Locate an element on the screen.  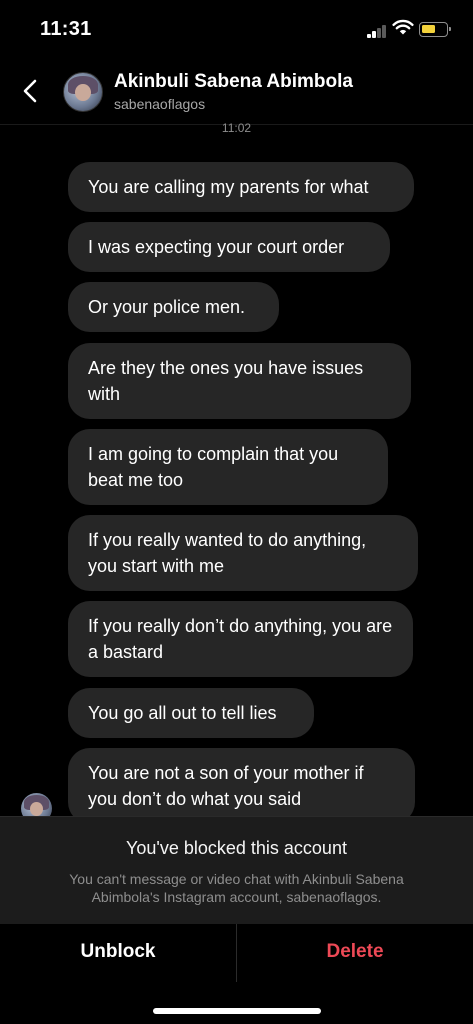
profile-avatar is located at coordinates (83, 92).